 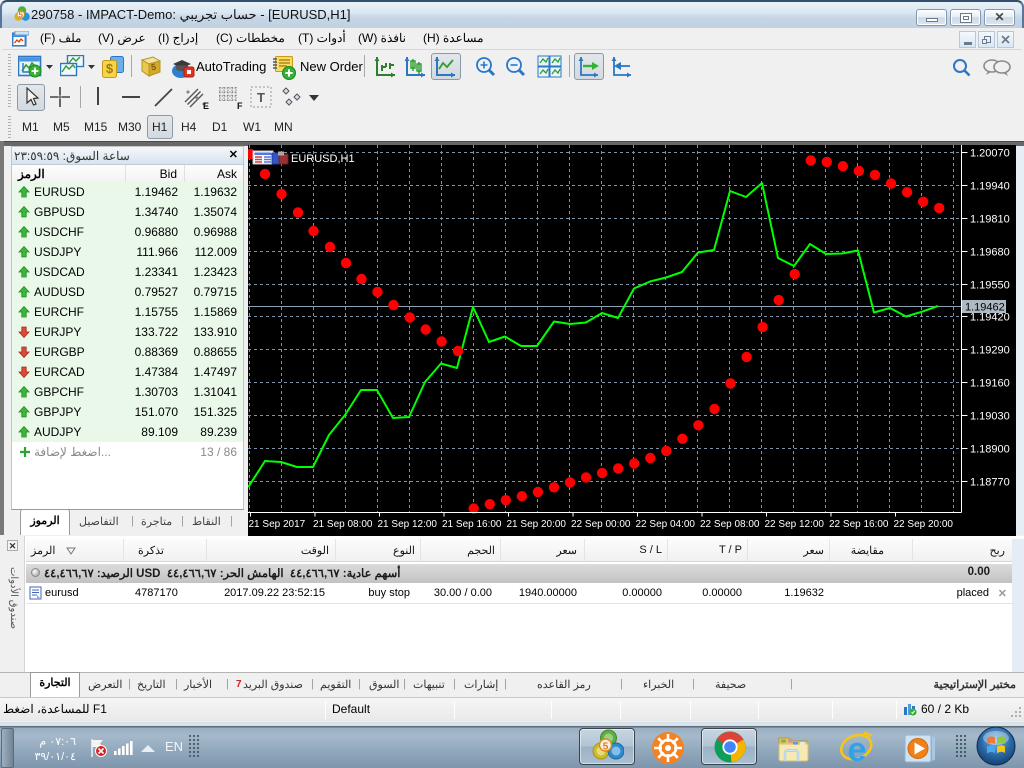 I want to click on svg-text: F, so click(x=240, y=106).